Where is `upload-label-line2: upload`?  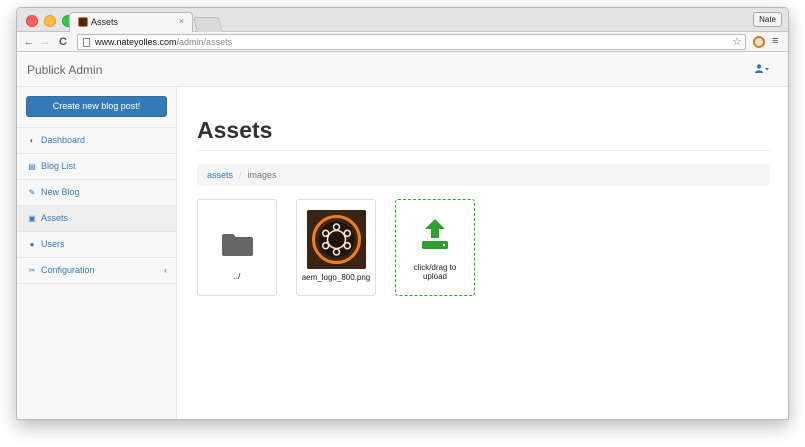 upload-label-line2: upload is located at coordinates (435, 276).